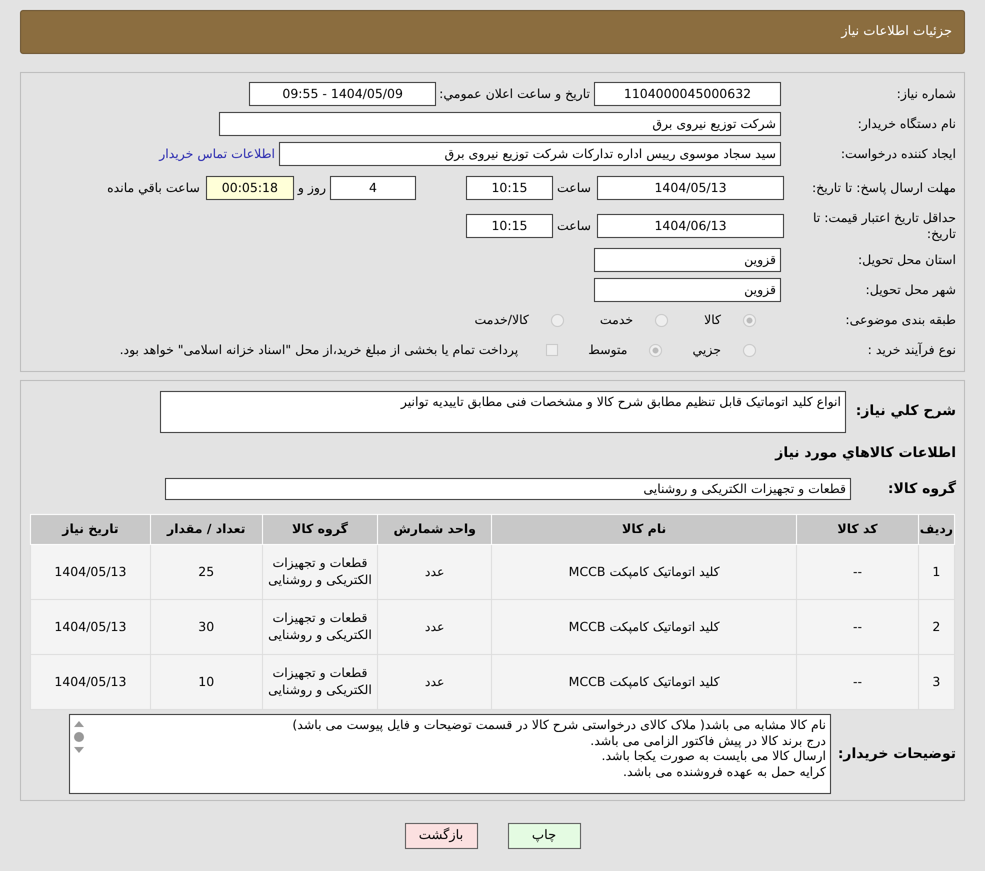 This screenshot has width=985, height=871. What do you see at coordinates (921, 488) in the screenshot?
I see `field-label: گروه کالا:` at bounding box center [921, 488].